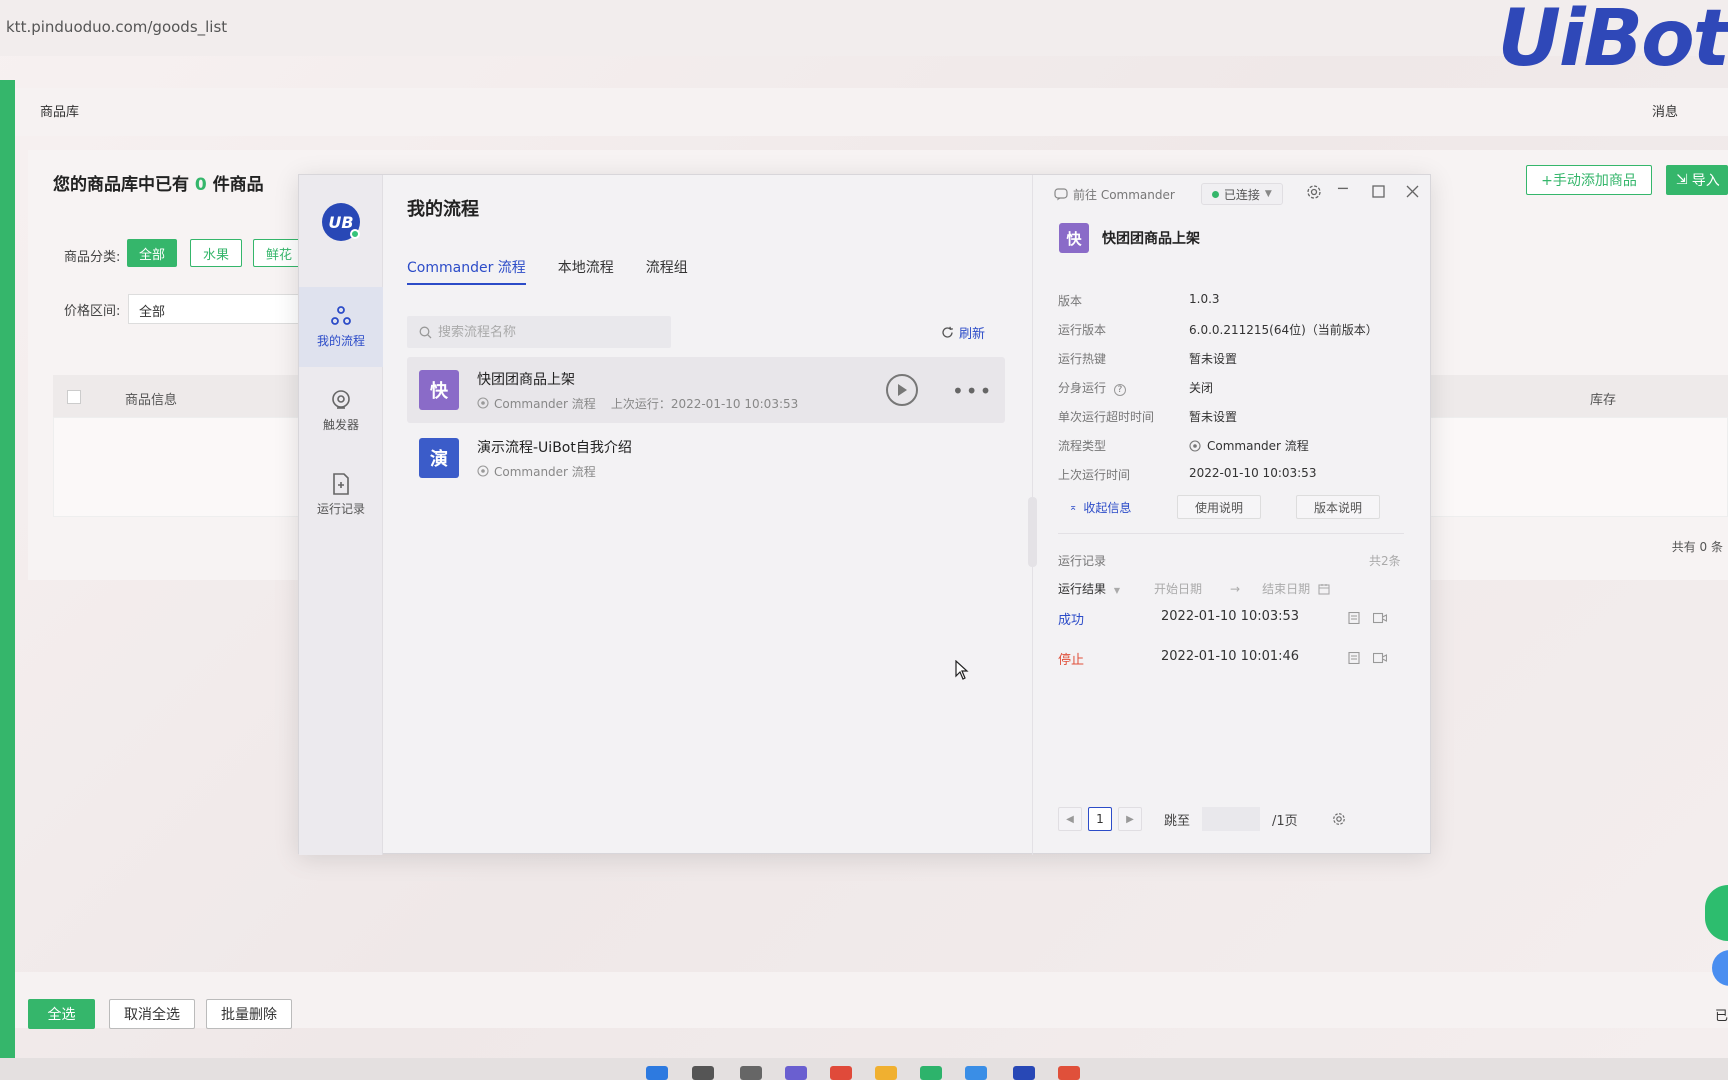 This screenshot has height=1080, width=1728. I want to click on import-button: ⇲ 导入, so click(1697, 180).